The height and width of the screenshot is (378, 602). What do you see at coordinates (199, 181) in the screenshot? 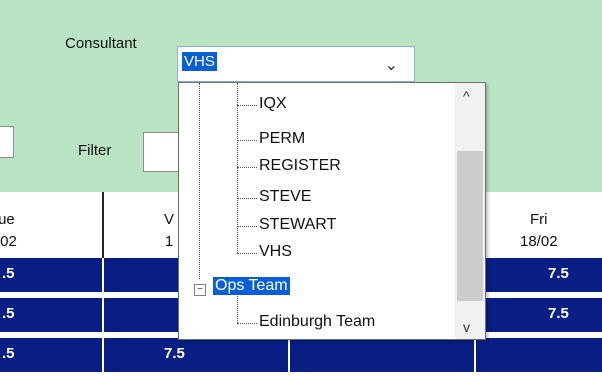
I see `tree-root-line` at bounding box center [199, 181].